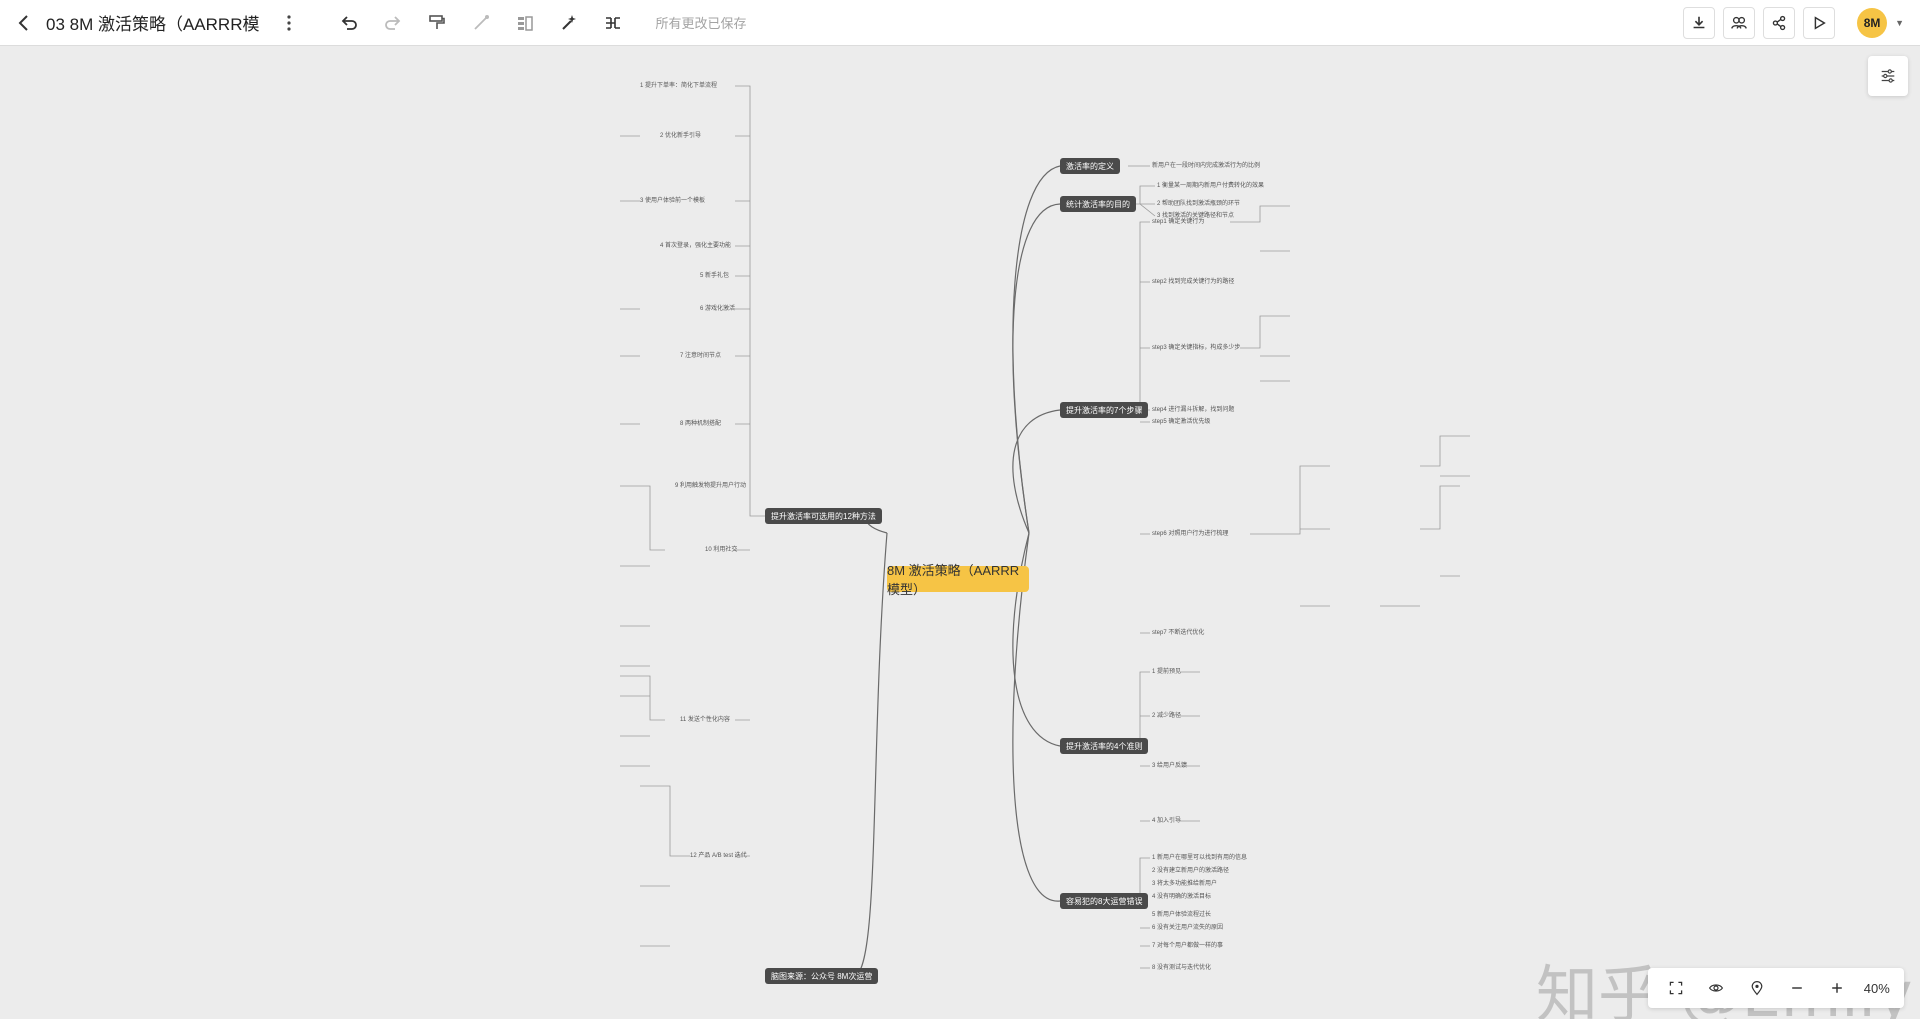  What do you see at coordinates (714, 276) in the screenshot?
I see `leaf-text: 5 新手礼包` at bounding box center [714, 276].